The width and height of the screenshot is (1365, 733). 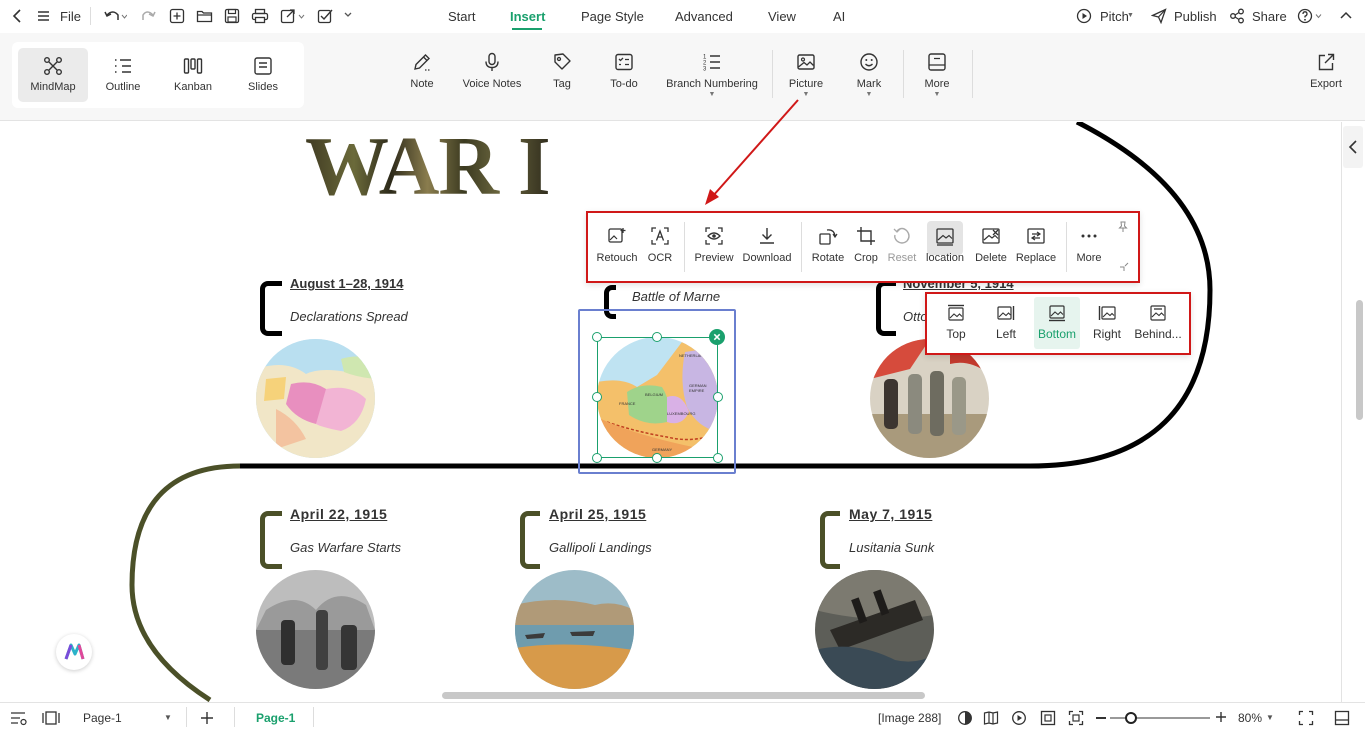 What do you see at coordinates (338, 514) in the screenshot?
I see `topic-date: April 22, 1915` at bounding box center [338, 514].